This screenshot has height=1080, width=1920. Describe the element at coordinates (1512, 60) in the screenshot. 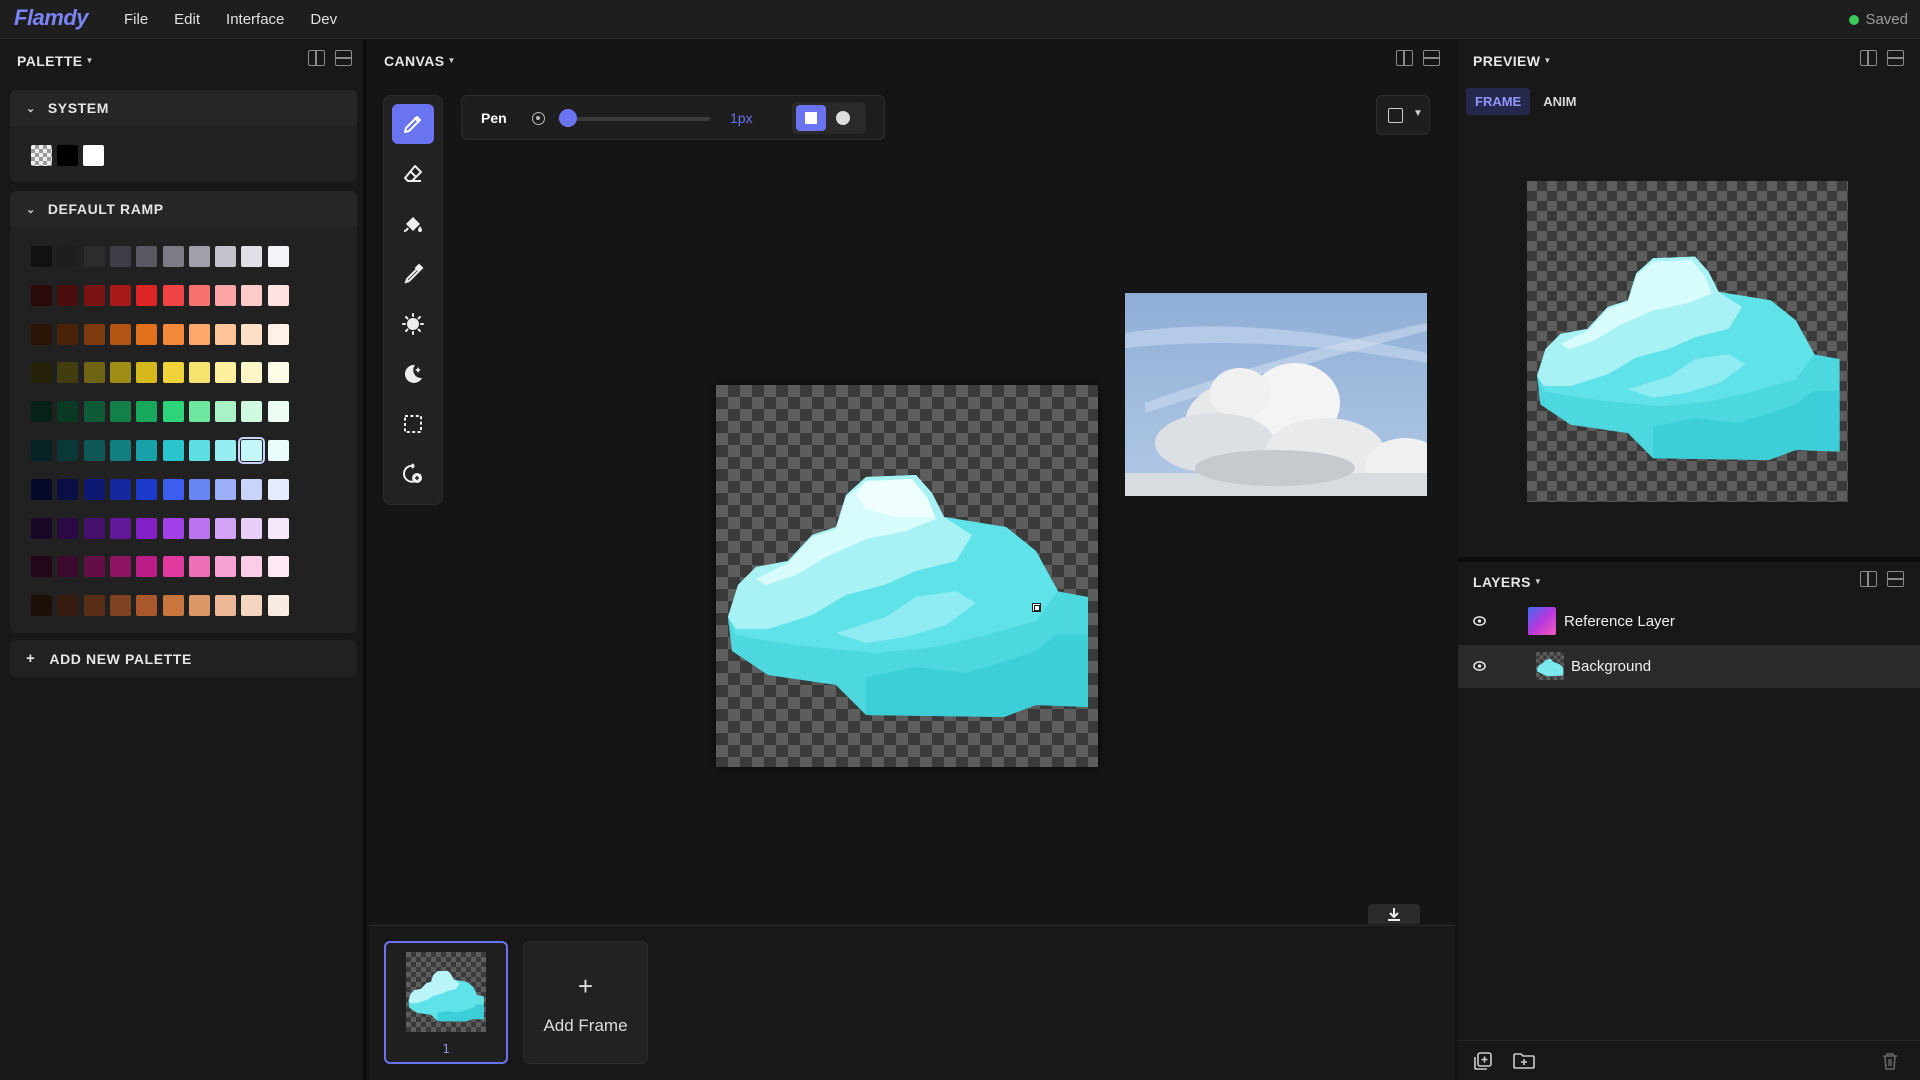

I see `preview-panel-header: PREVIEW ▼` at that location.